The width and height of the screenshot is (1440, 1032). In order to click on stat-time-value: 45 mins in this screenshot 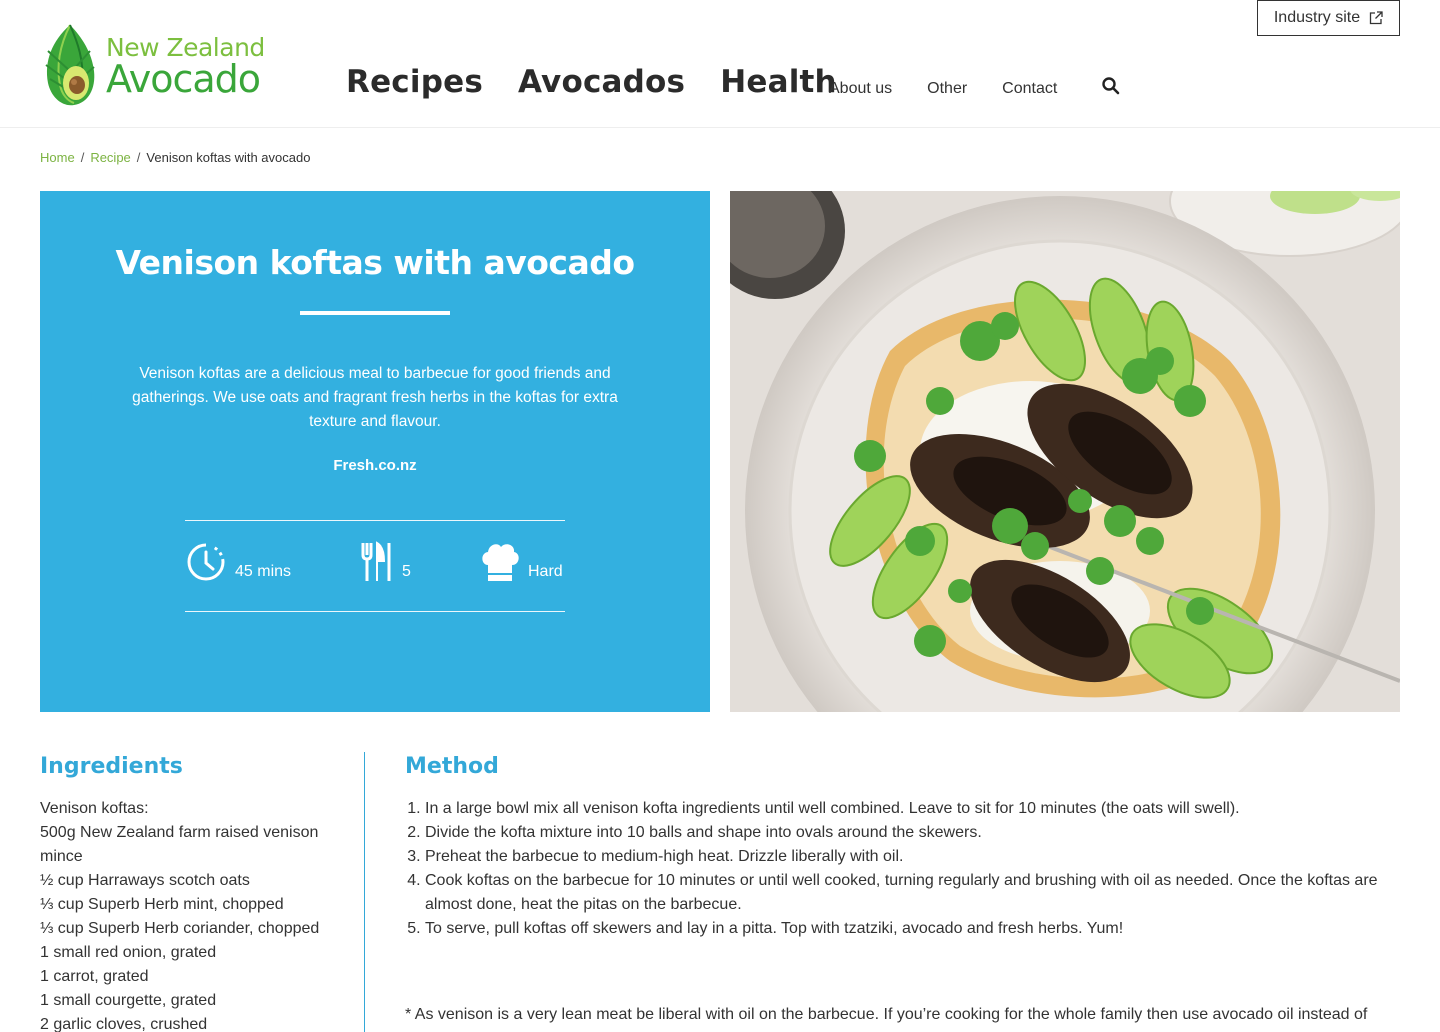, I will do `click(263, 571)`.